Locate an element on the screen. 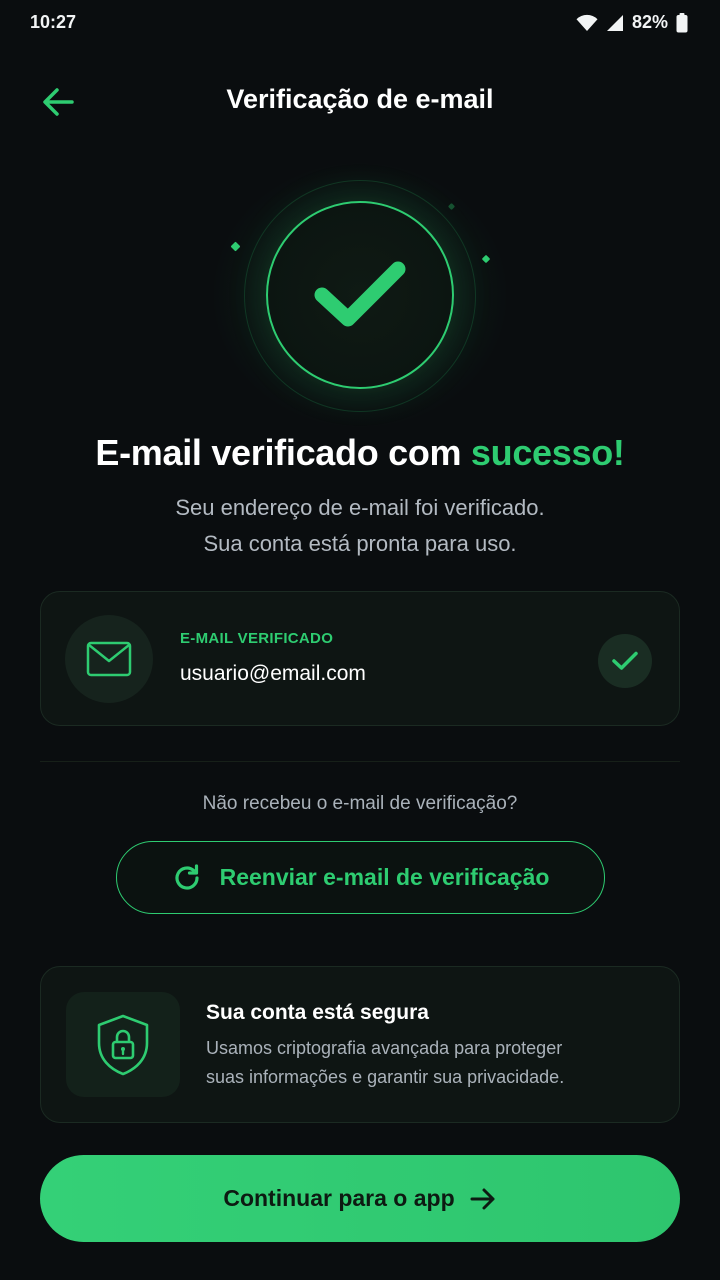  wifi-icon is located at coordinates (587, 22).